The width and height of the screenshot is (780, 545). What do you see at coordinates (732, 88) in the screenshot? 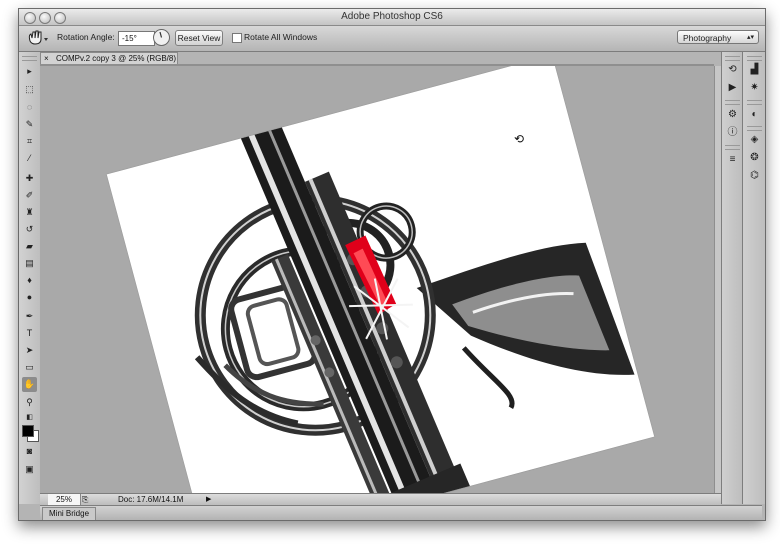
I see `actions-panel-icon: ▶` at bounding box center [732, 88].